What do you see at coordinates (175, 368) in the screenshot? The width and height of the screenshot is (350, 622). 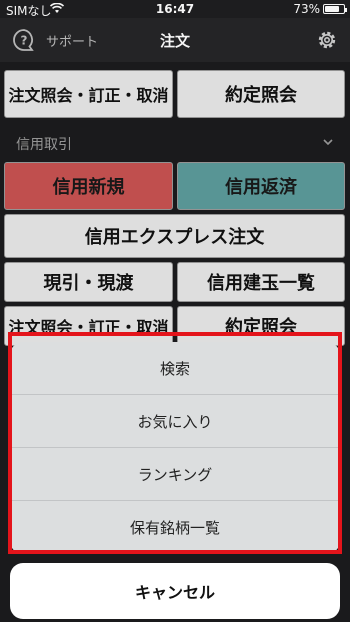 I see `sheet-item-search: 検索` at bounding box center [175, 368].